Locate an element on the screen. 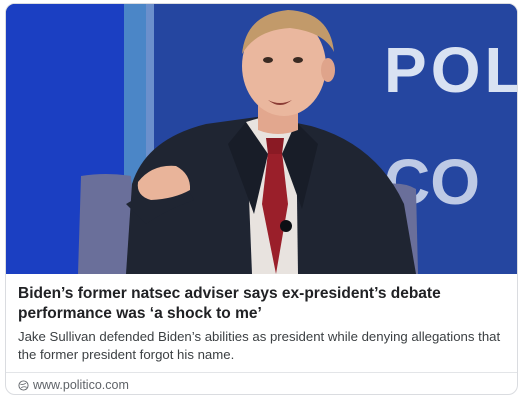 The image size is (524, 401). backdrop-logo-text: POLIT is located at coordinates (450, 70).